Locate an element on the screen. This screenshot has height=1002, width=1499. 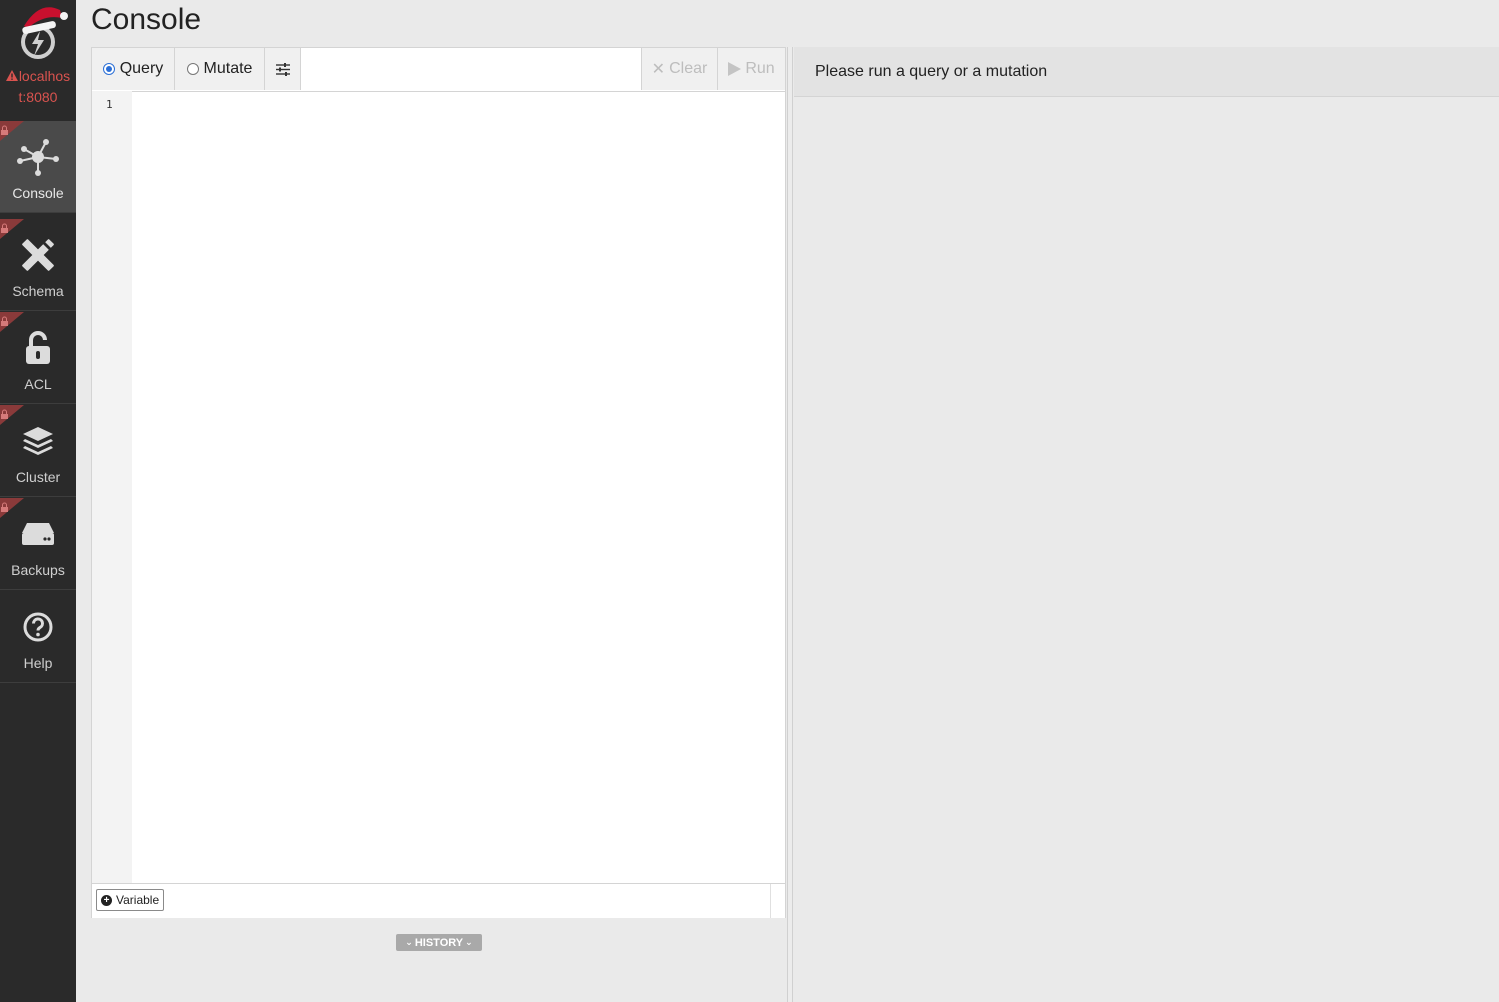
logo-area: localhos t:8080 is located at coordinates (38, 61).